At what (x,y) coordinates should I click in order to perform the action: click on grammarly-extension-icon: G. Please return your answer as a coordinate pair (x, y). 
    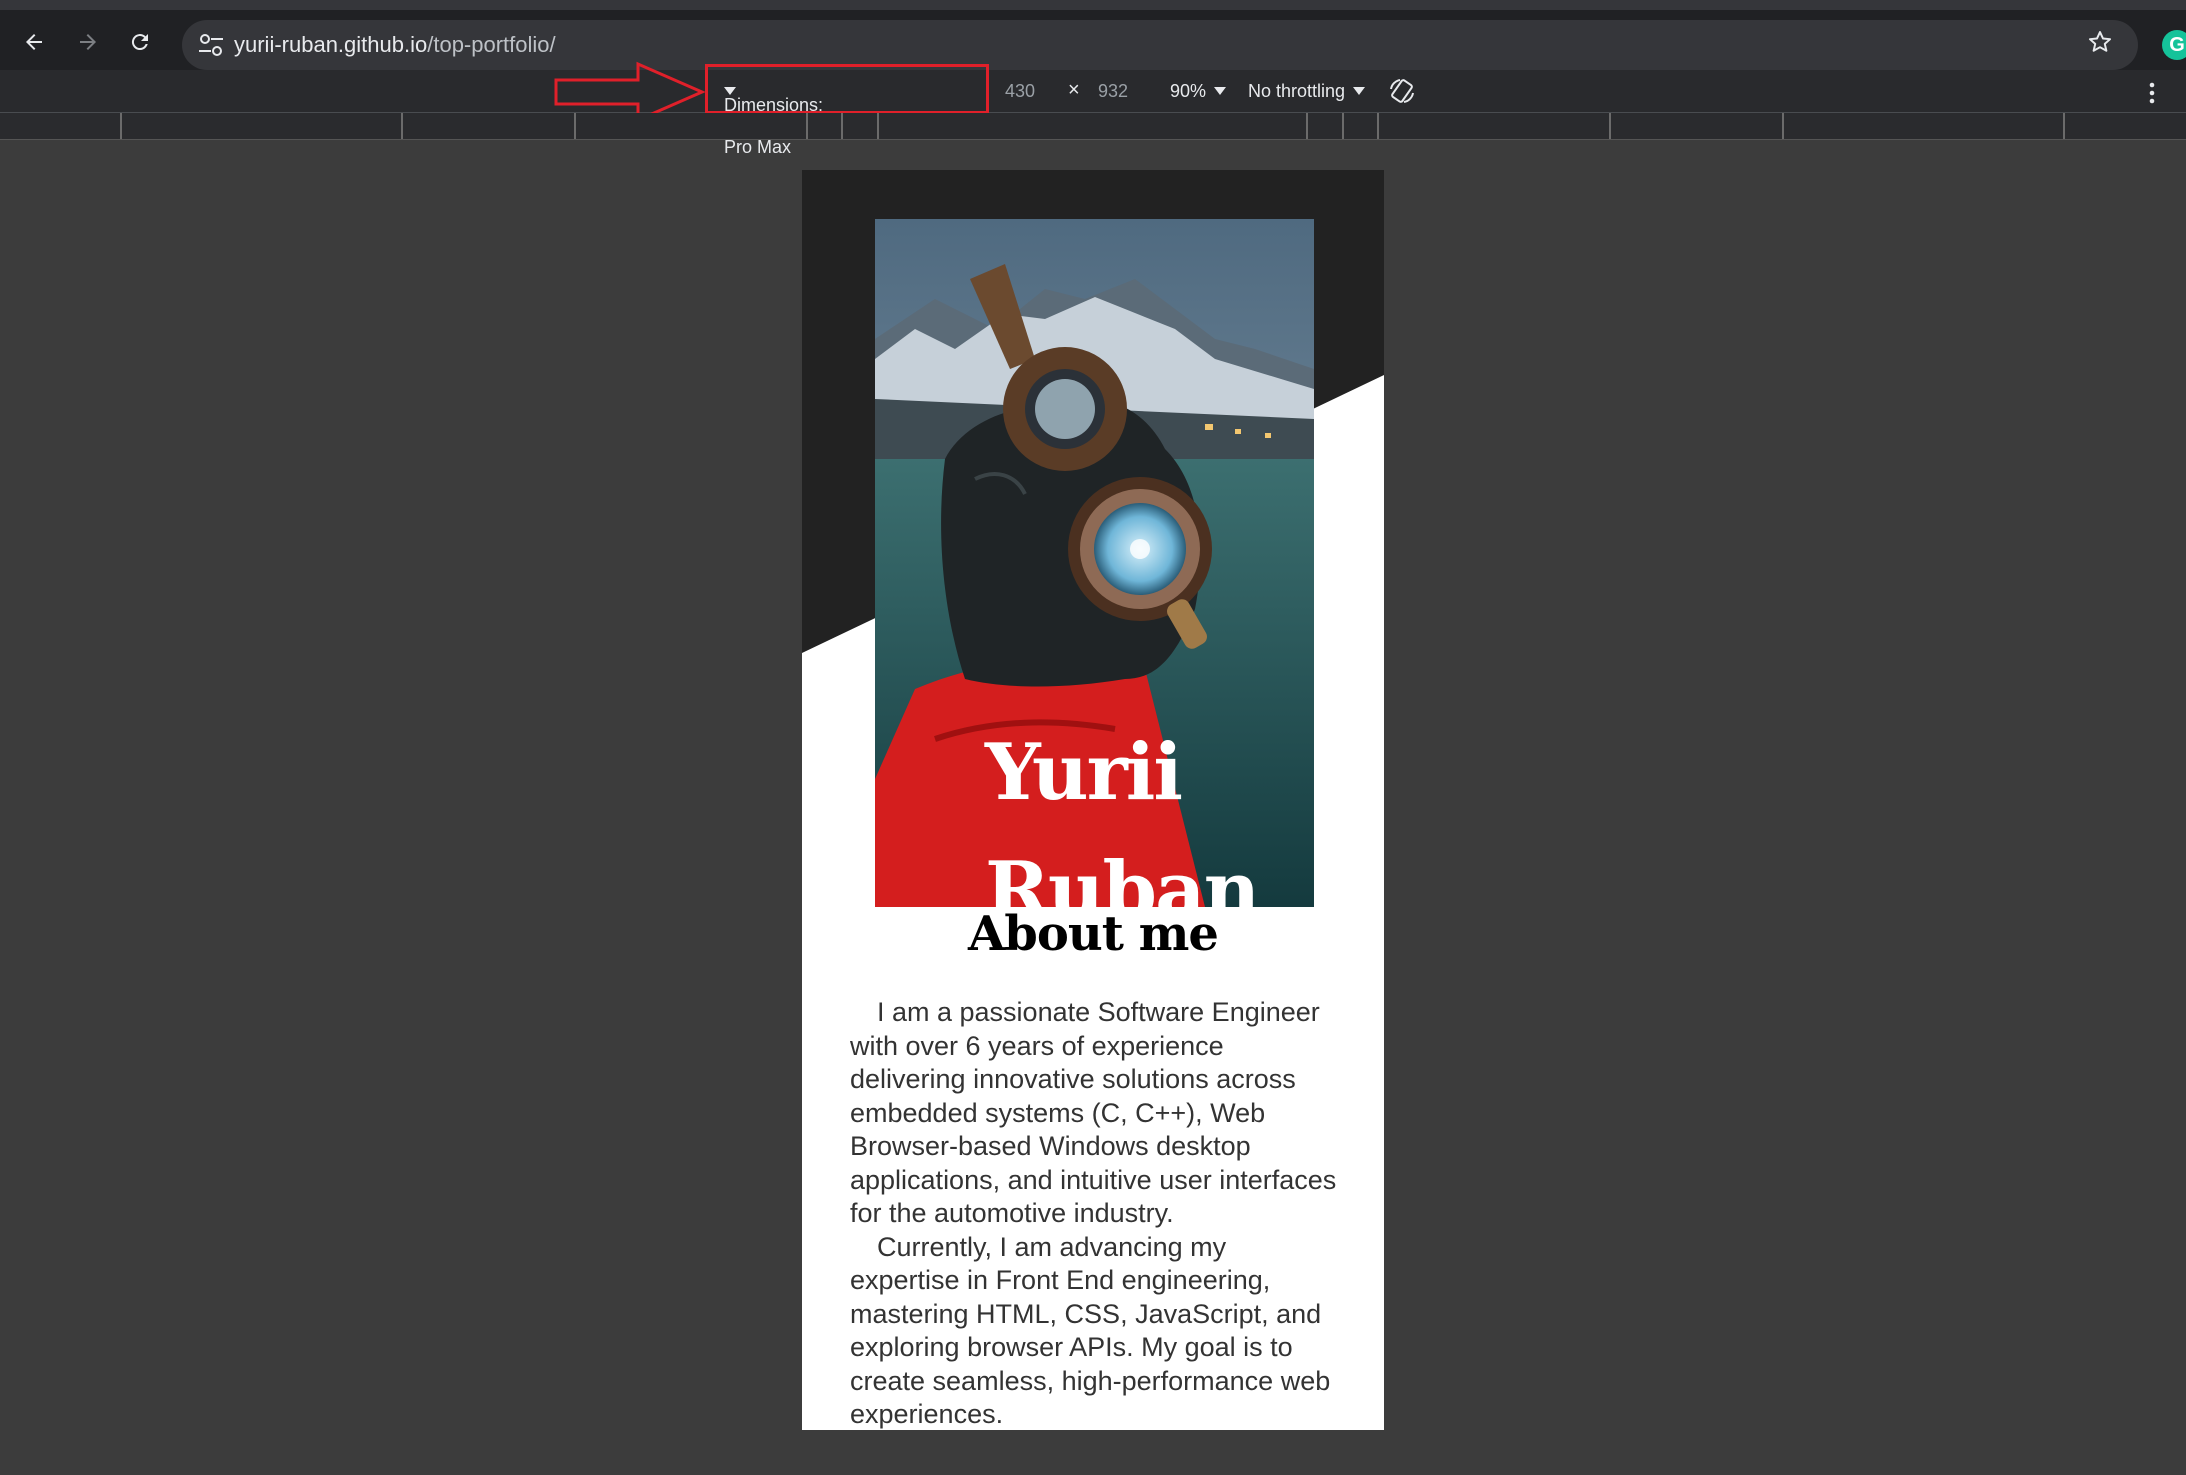
    Looking at the image, I should click on (2174, 45).